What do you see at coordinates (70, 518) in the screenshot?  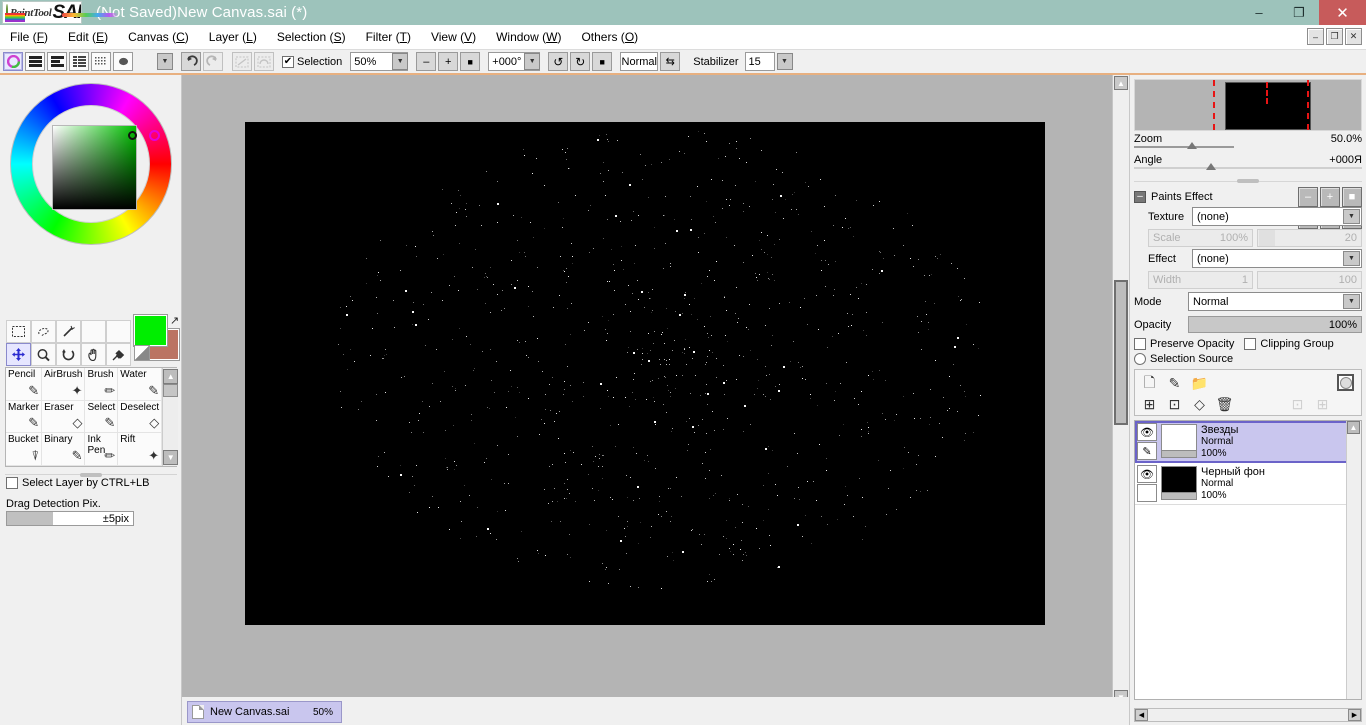 I see `drag-detection-slider: ±5pix` at bounding box center [70, 518].